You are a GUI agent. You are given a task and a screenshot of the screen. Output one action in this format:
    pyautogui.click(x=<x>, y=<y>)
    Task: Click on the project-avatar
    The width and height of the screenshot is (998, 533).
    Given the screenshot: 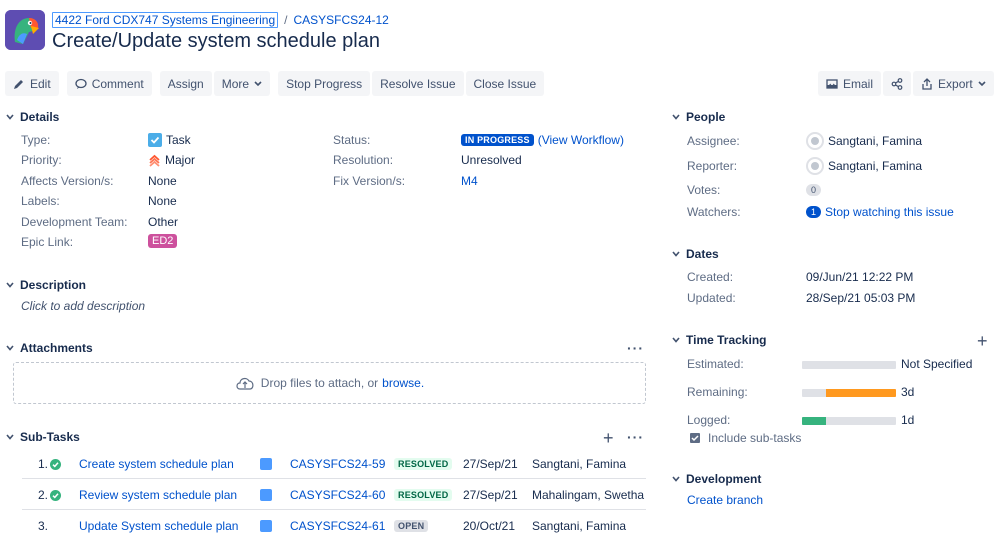 What is the action you would take?
    pyautogui.click(x=25, y=30)
    